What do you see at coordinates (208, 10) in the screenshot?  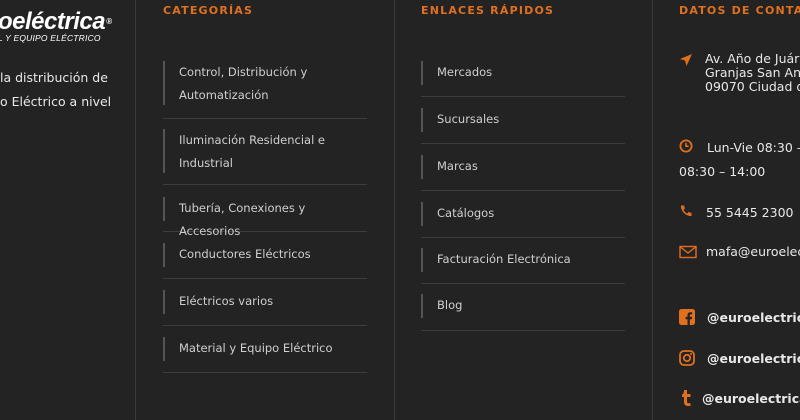 I see `categories-heading: CATEGORÍAS` at bounding box center [208, 10].